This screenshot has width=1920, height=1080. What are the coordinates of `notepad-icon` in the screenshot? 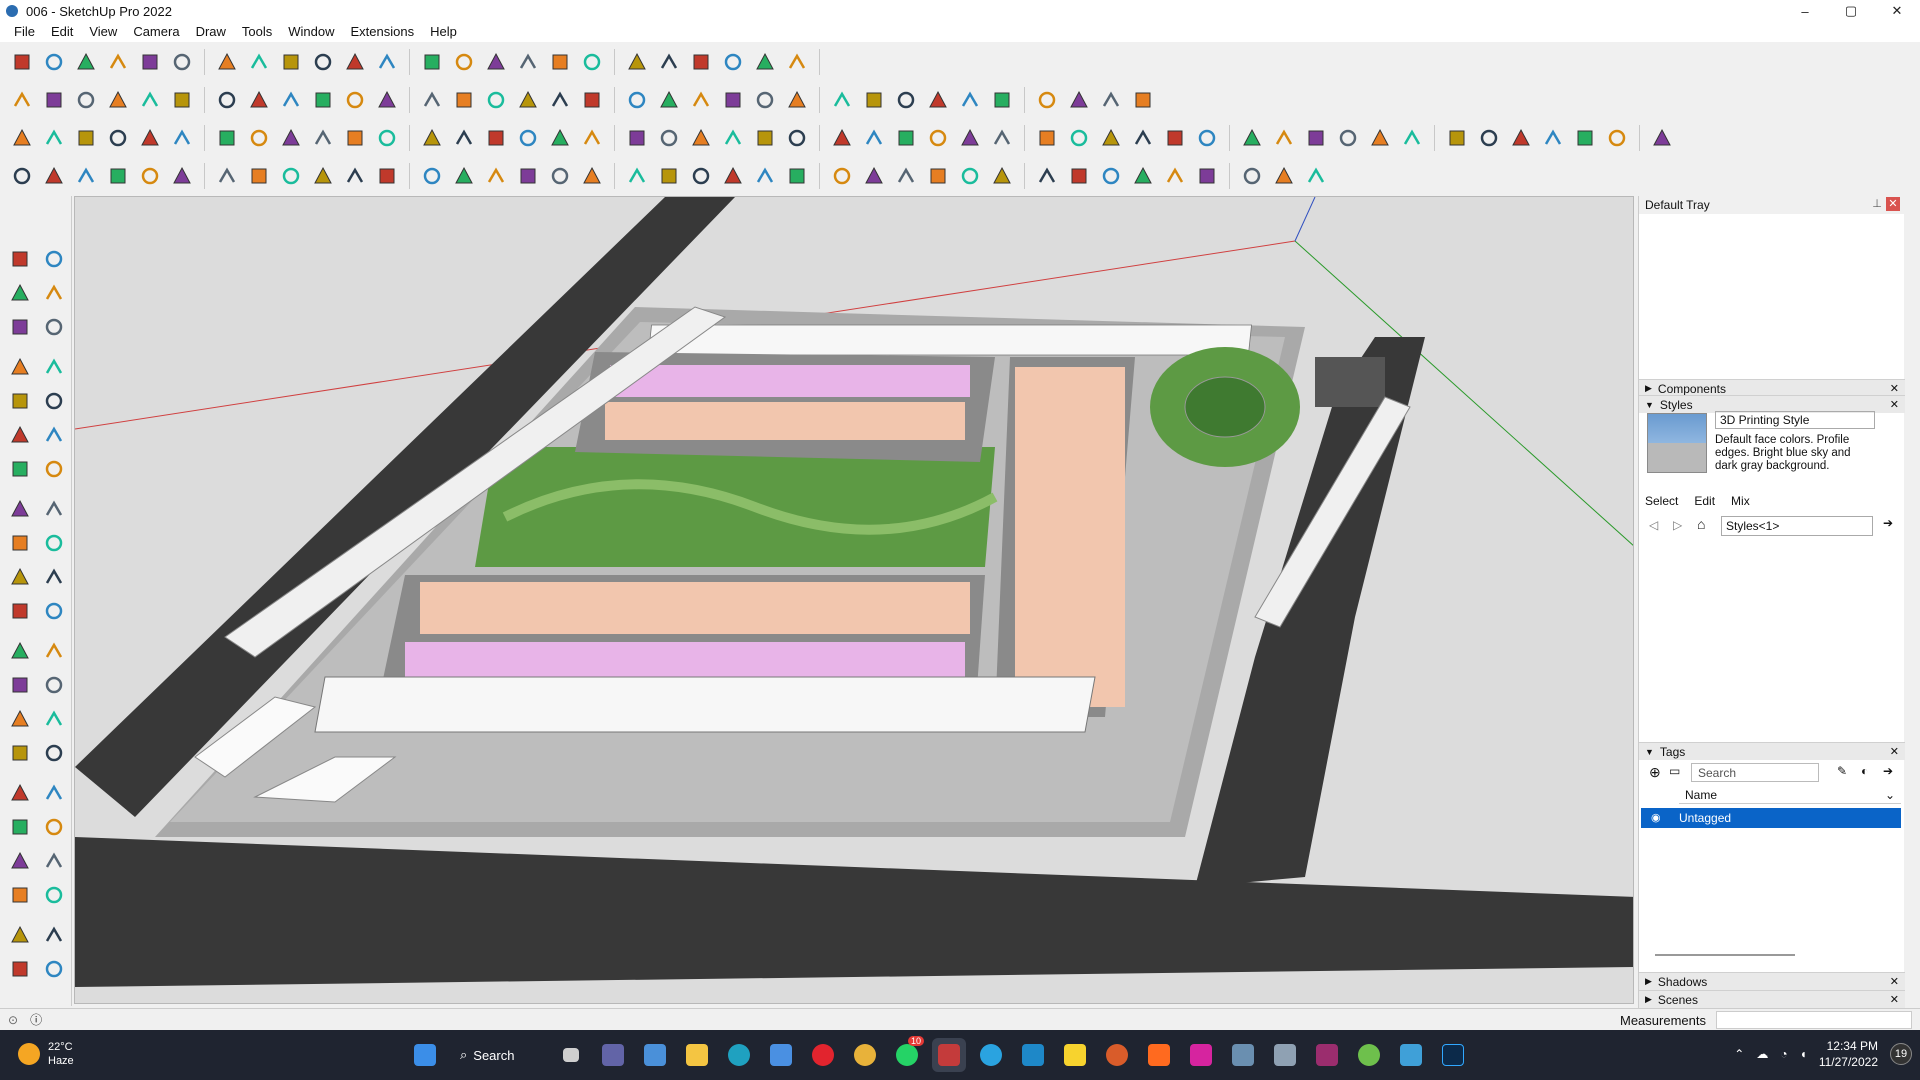 It's located at (1411, 1055).